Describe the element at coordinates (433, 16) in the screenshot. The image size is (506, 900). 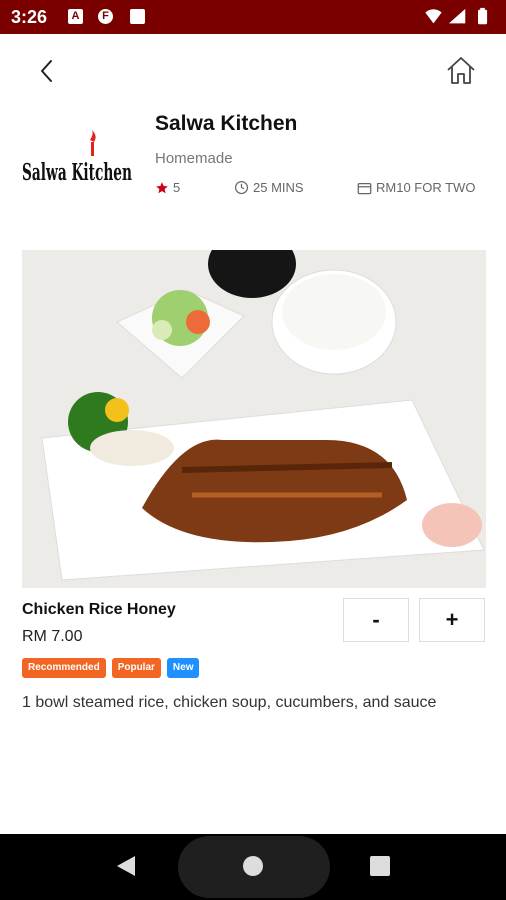
I see `wifi-icon` at that location.